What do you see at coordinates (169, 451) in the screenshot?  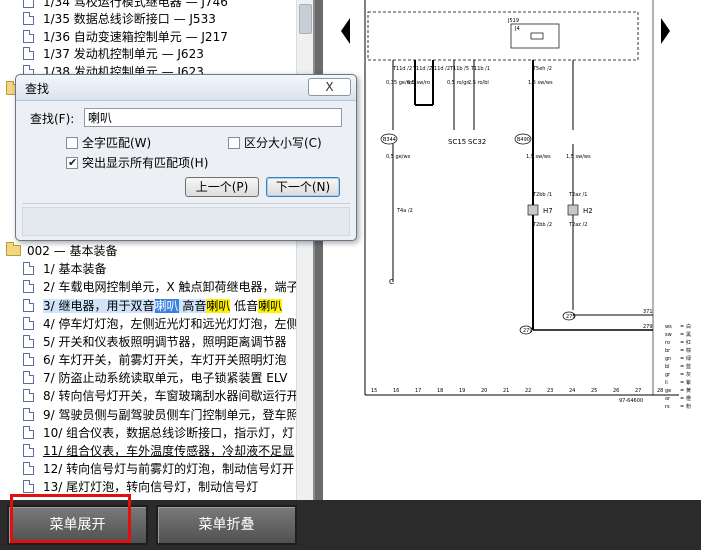 I see `tree-item-label: 11/ 组合仪表，车外温度传感器，冷却液不足显` at bounding box center [169, 451].